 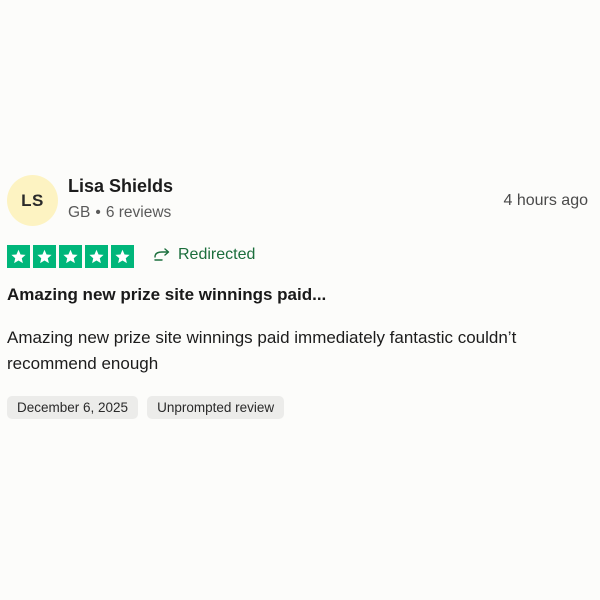 What do you see at coordinates (216, 407) in the screenshot?
I see `unprompted-review-badge: Unprompted review` at bounding box center [216, 407].